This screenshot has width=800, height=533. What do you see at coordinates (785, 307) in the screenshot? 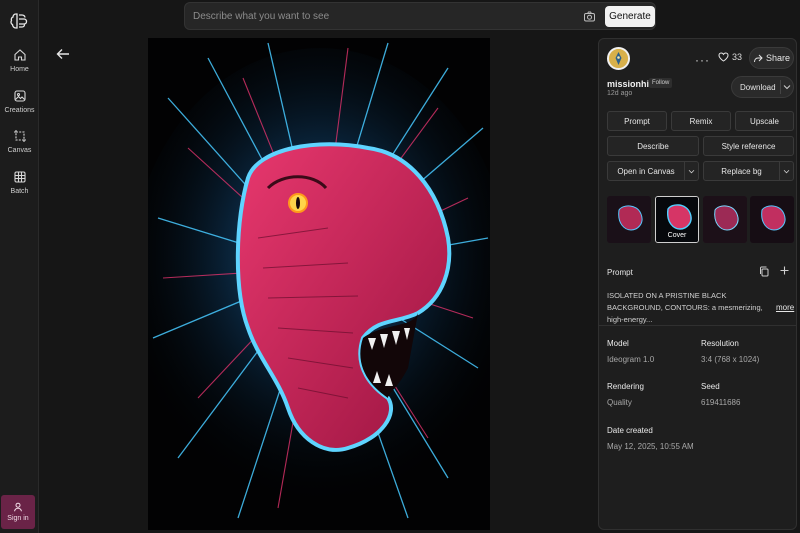
I see `more-link: more` at bounding box center [785, 307].